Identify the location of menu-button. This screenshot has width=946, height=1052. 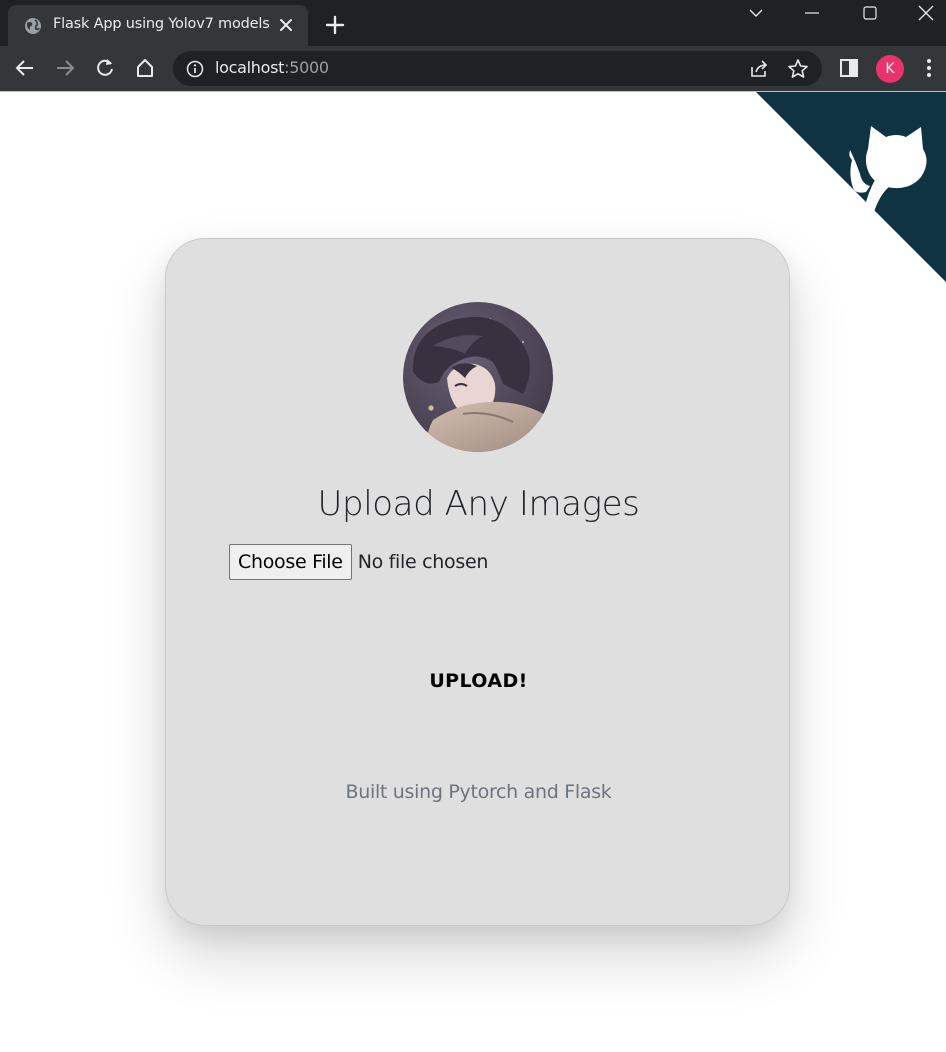
(929, 68).